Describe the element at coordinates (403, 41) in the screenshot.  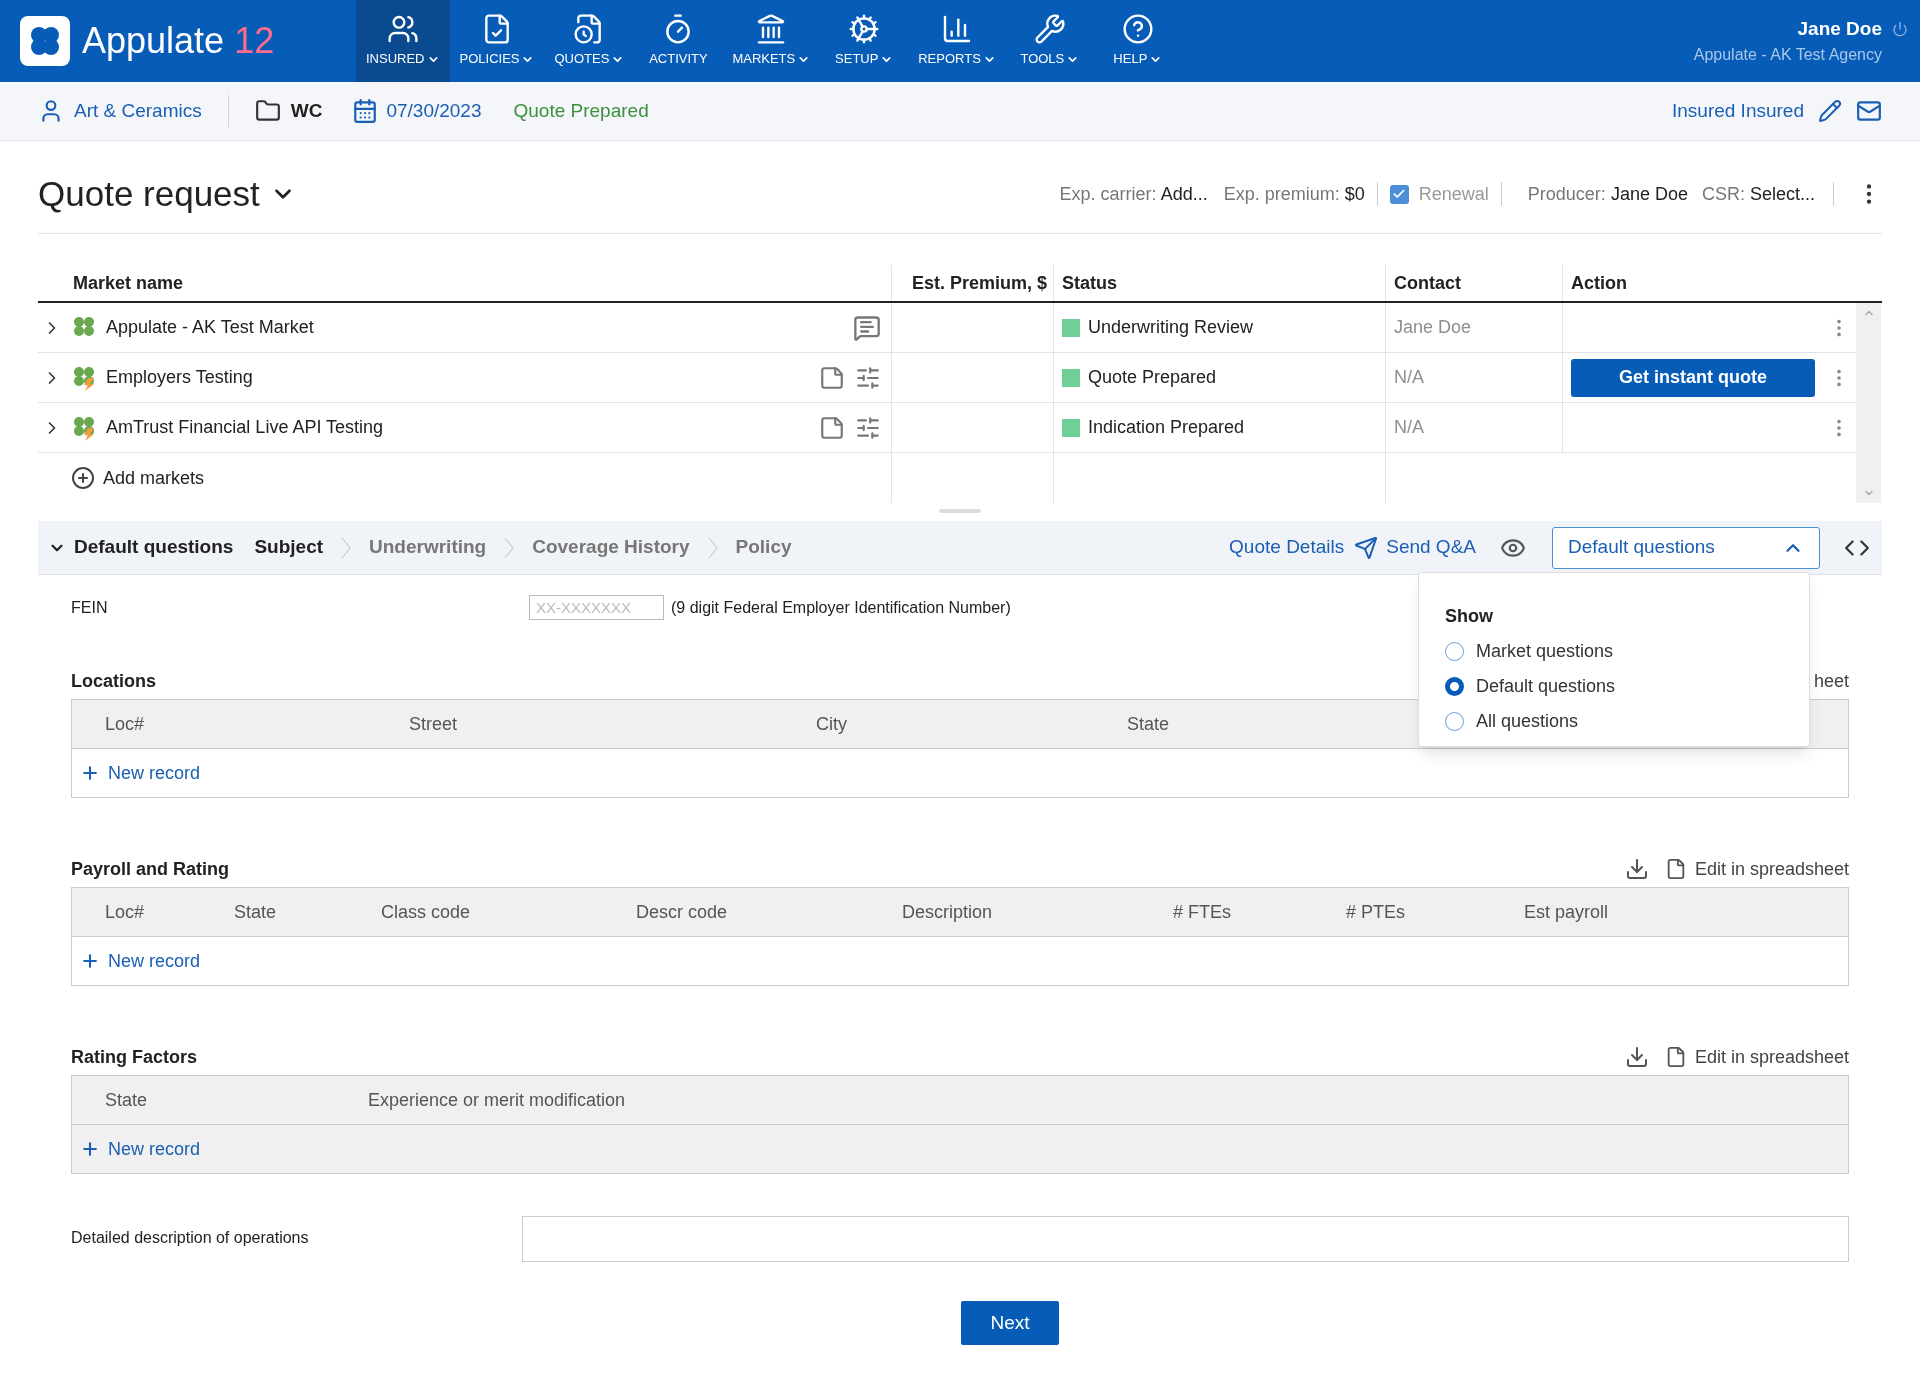
I see `nav-tab: INSURED` at that location.